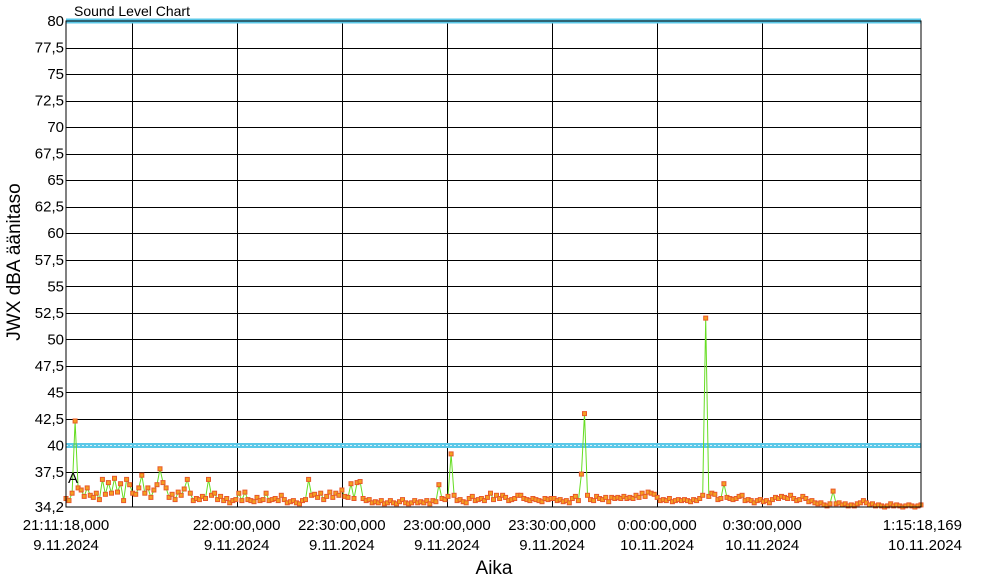 This screenshot has width=990, height=588. What do you see at coordinates (55, 339) in the screenshot?
I see `y-tick-label: 50` at bounding box center [55, 339].